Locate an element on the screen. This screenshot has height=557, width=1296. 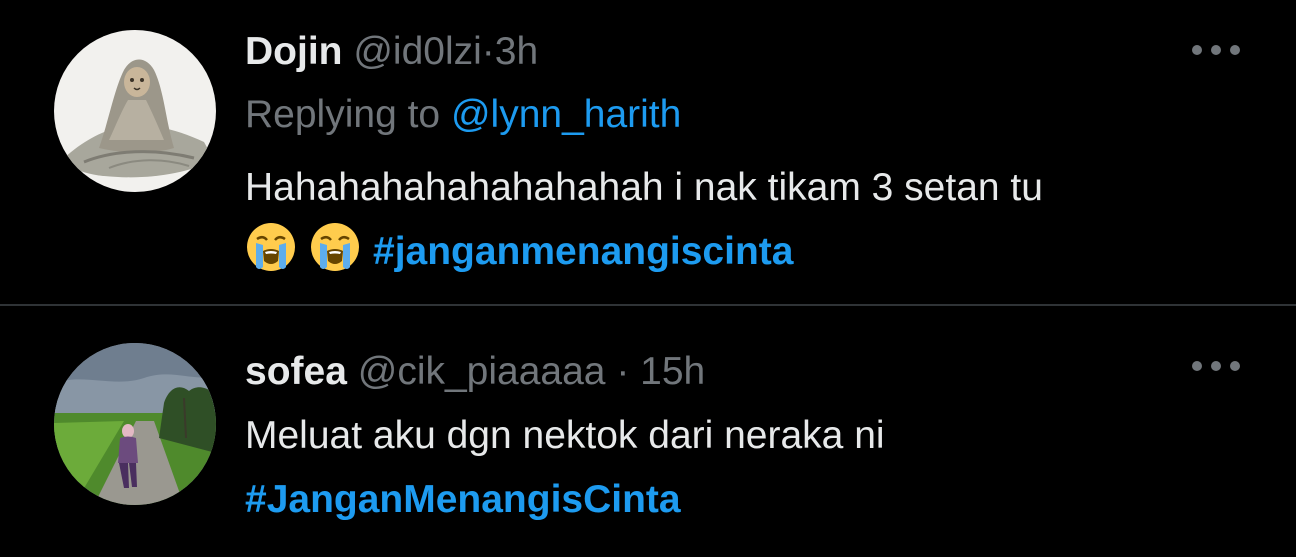
user-handle: @cik_piaaaaa is located at coordinates (482, 371).